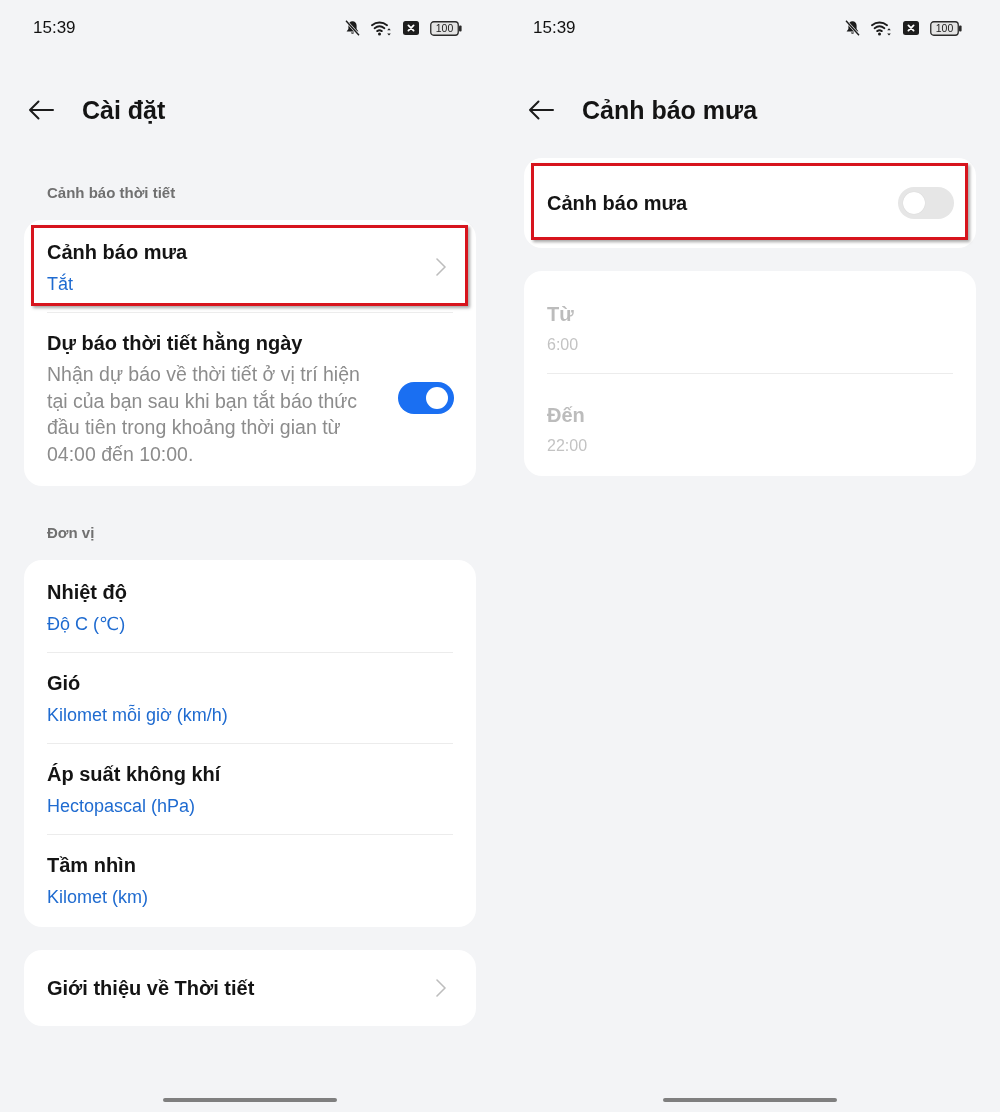  What do you see at coordinates (124, 110) in the screenshot?
I see `page-title: Cài đặt` at bounding box center [124, 110].